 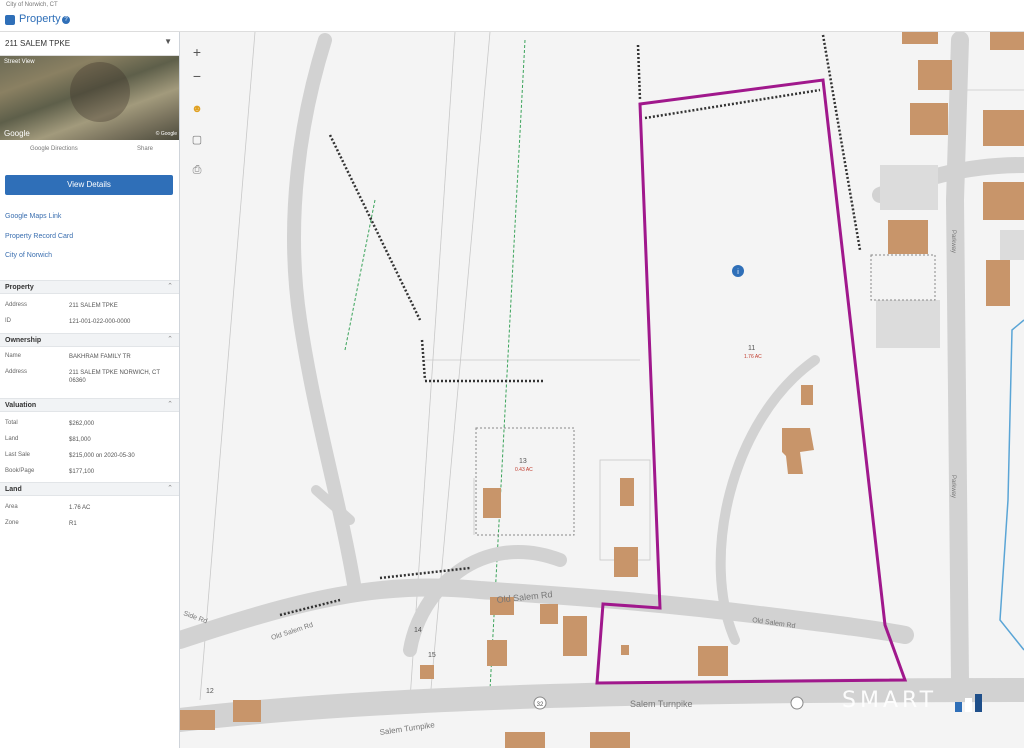 What do you see at coordinates (8, 321) in the screenshot?
I see `row-label: ID` at bounding box center [8, 321].